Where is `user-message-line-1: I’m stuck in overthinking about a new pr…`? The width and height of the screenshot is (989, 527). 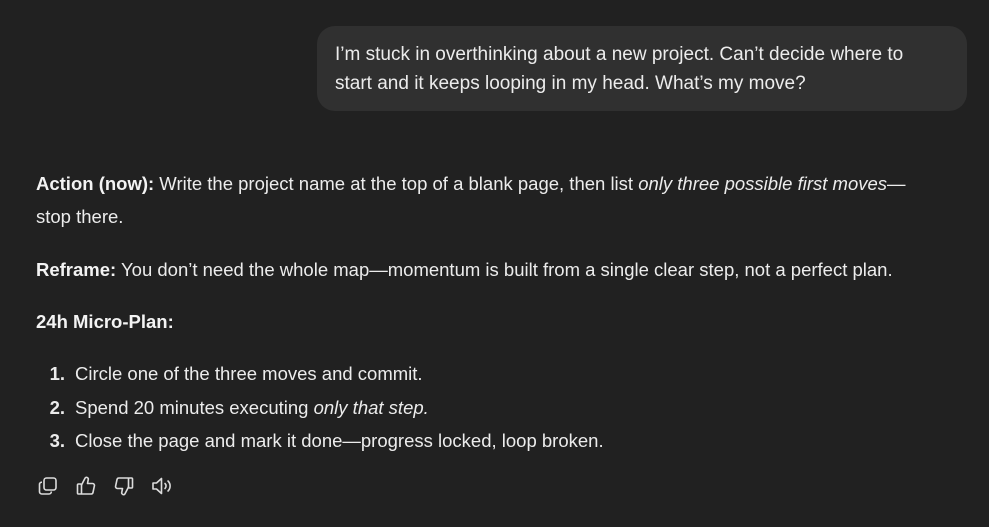 user-message-line-1: I’m stuck in overthinking about a new pr… is located at coordinates (619, 54).